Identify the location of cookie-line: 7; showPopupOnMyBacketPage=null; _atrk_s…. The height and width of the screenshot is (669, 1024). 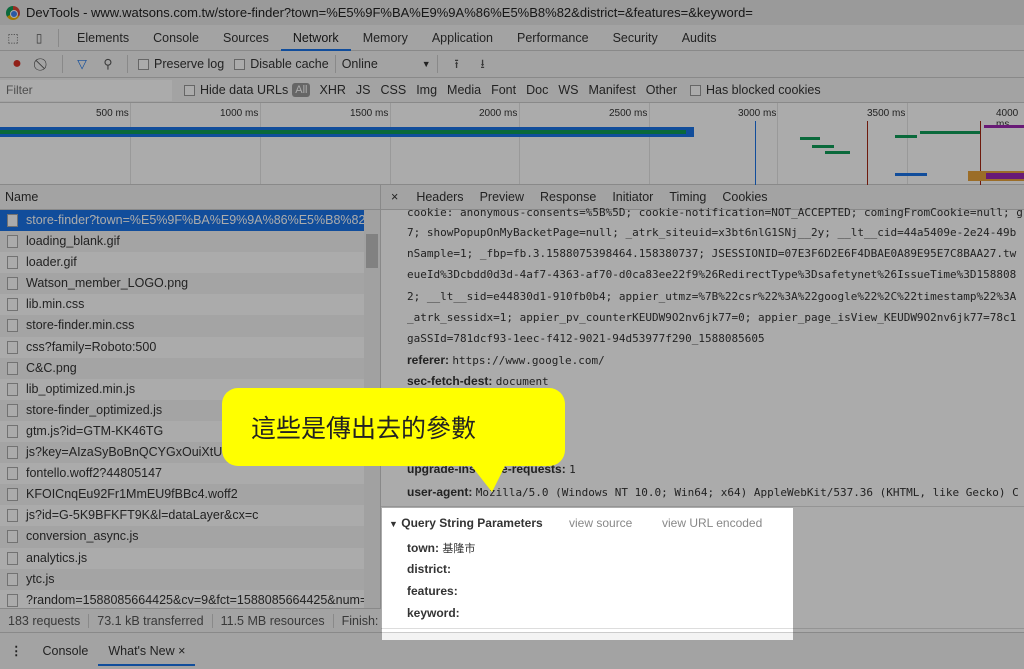
(712, 232).